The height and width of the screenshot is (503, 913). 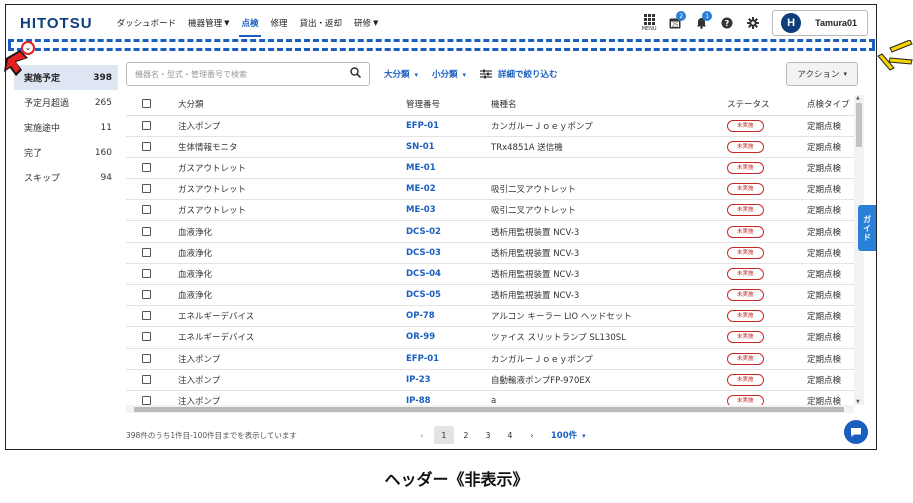 I want to click on table-row: 血液浄化 DCS-05 透析用監視装置 NCV-3 未実施 定期点検, so click(x=495, y=295).